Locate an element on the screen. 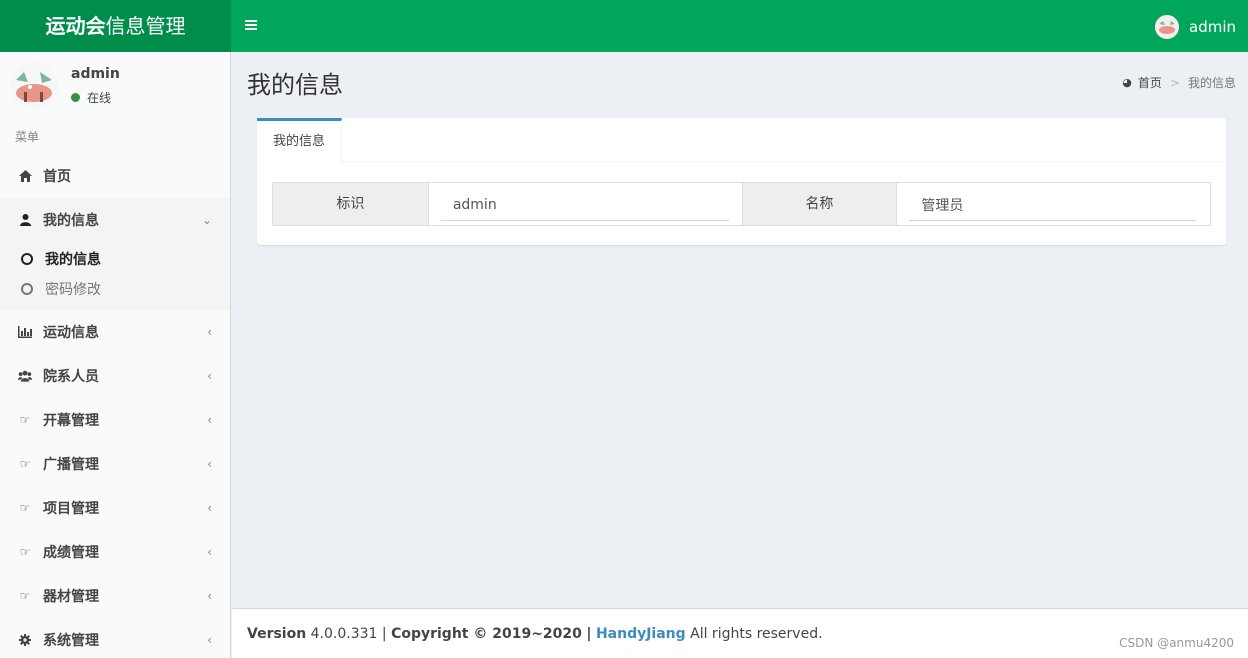  avatar-small is located at coordinates (1167, 27).